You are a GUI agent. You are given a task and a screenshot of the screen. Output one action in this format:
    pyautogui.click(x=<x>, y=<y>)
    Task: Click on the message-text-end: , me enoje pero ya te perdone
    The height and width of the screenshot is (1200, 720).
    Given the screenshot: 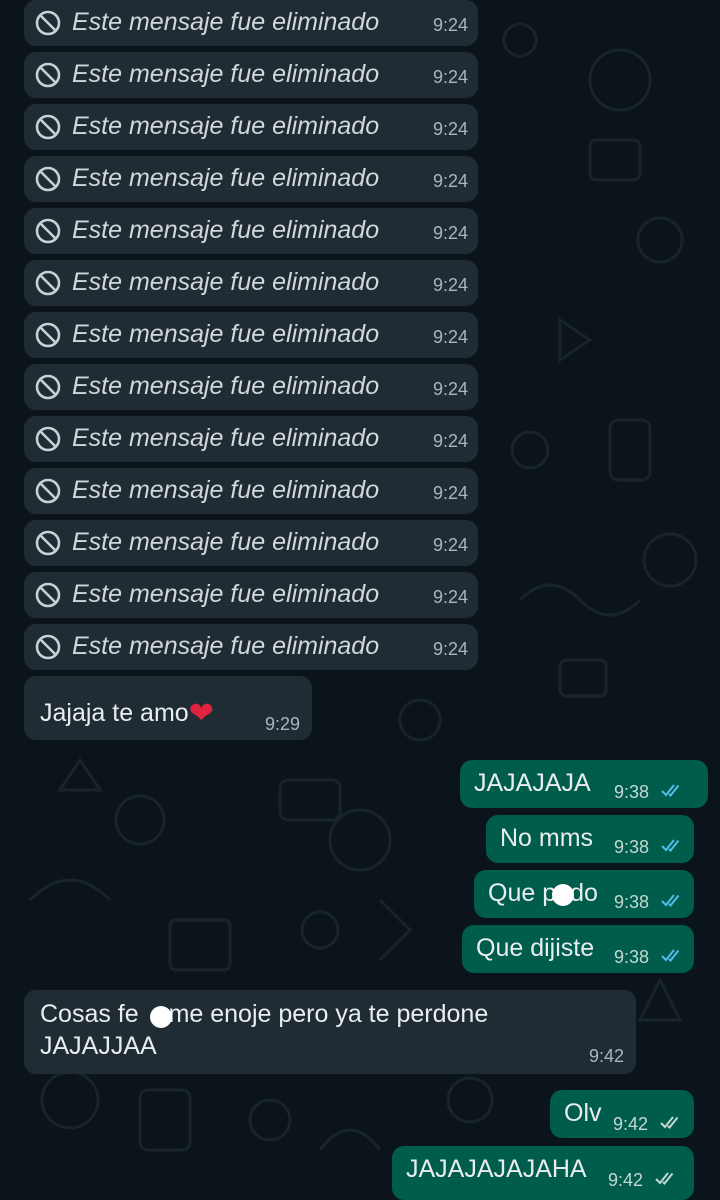 What is the action you would take?
    pyautogui.click(x=321, y=1014)
    